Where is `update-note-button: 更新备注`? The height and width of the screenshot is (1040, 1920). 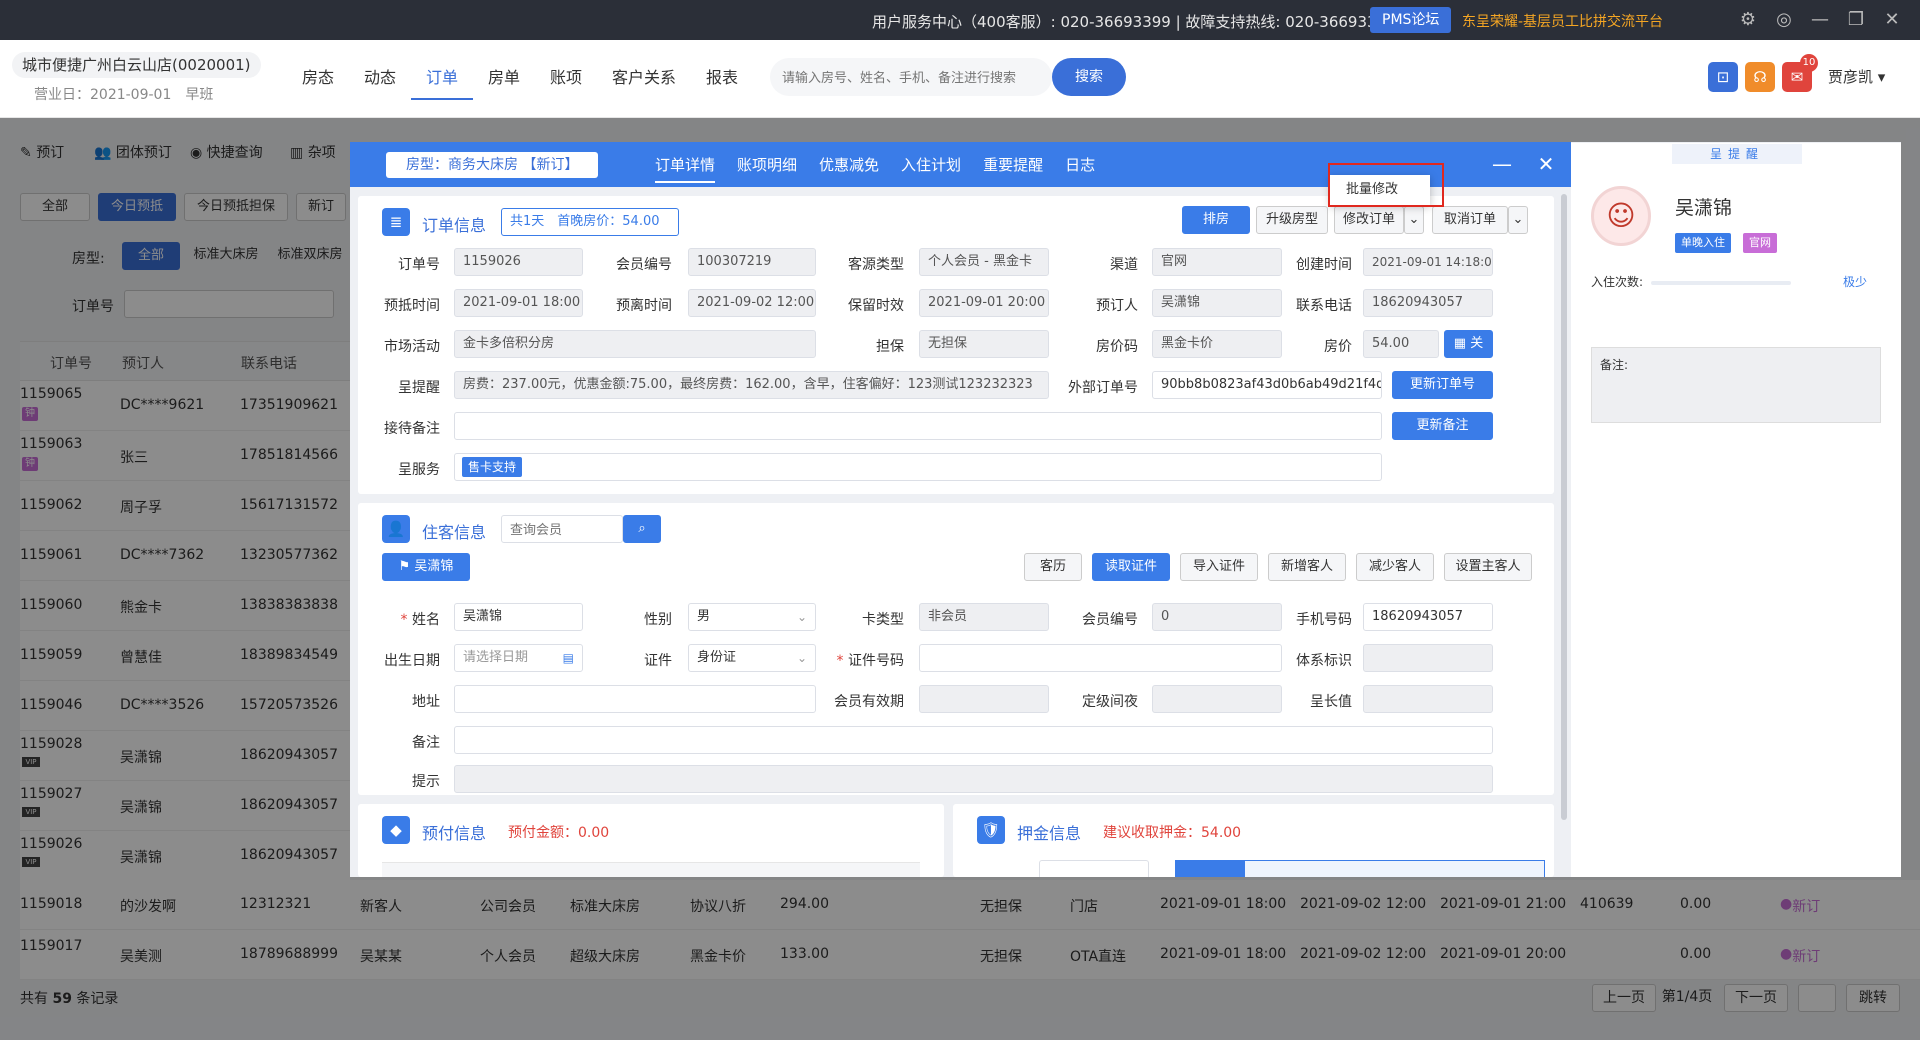
update-note-button: 更新备注 is located at coordinates (1442, 426).